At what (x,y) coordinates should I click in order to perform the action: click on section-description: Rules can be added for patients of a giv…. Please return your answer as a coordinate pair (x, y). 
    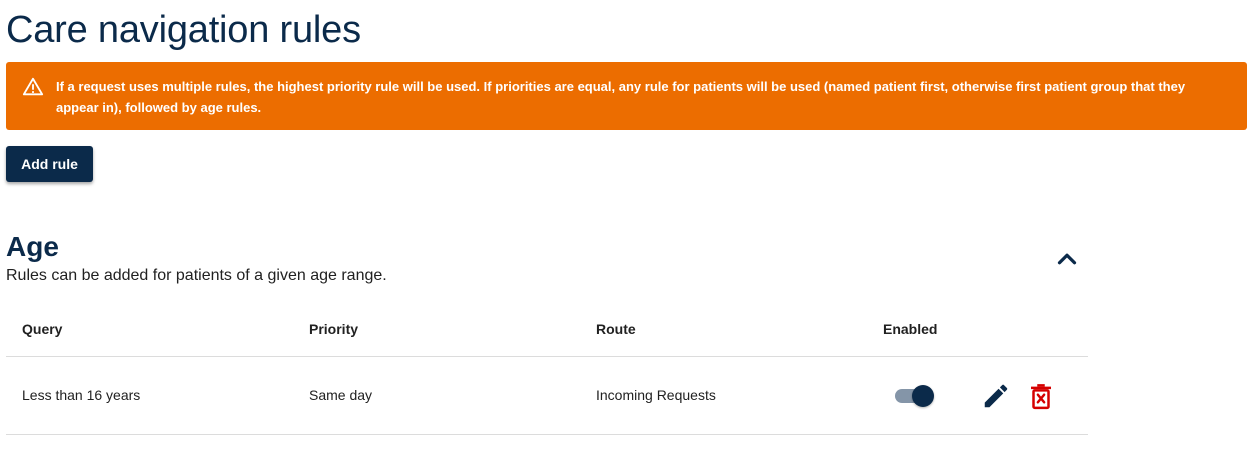
    Looking at the image, I should click on (196, 275).